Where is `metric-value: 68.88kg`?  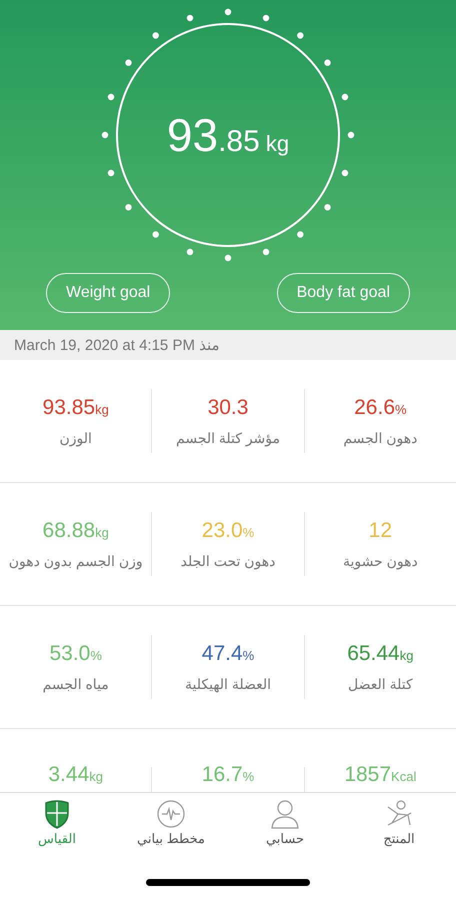 metric-value: 68.88kg is located at coordinates (75, 530).